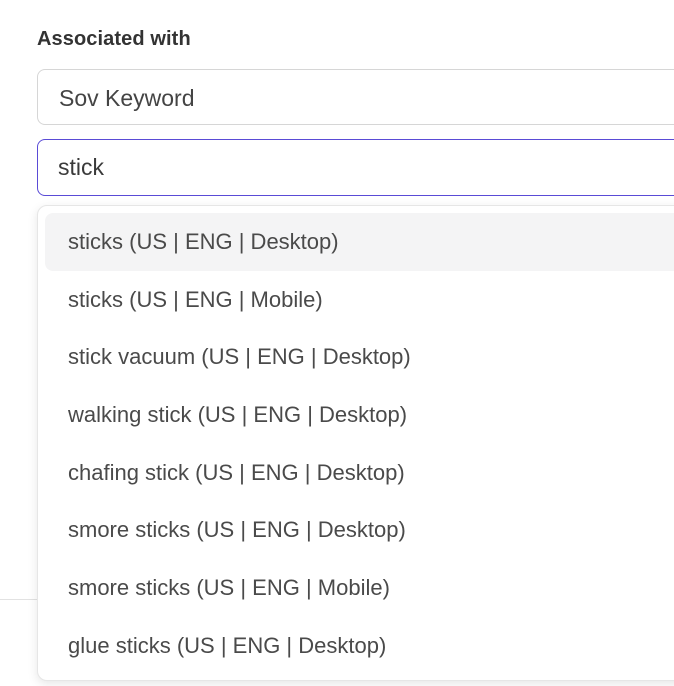 The height and width of the screenshot is (686, 674). What do you see at coordinates (359, 415) in the screenshot?
I see `suggestion-option: walking stick (US | ENG | Desktop)` at bounding box center [359, 415].